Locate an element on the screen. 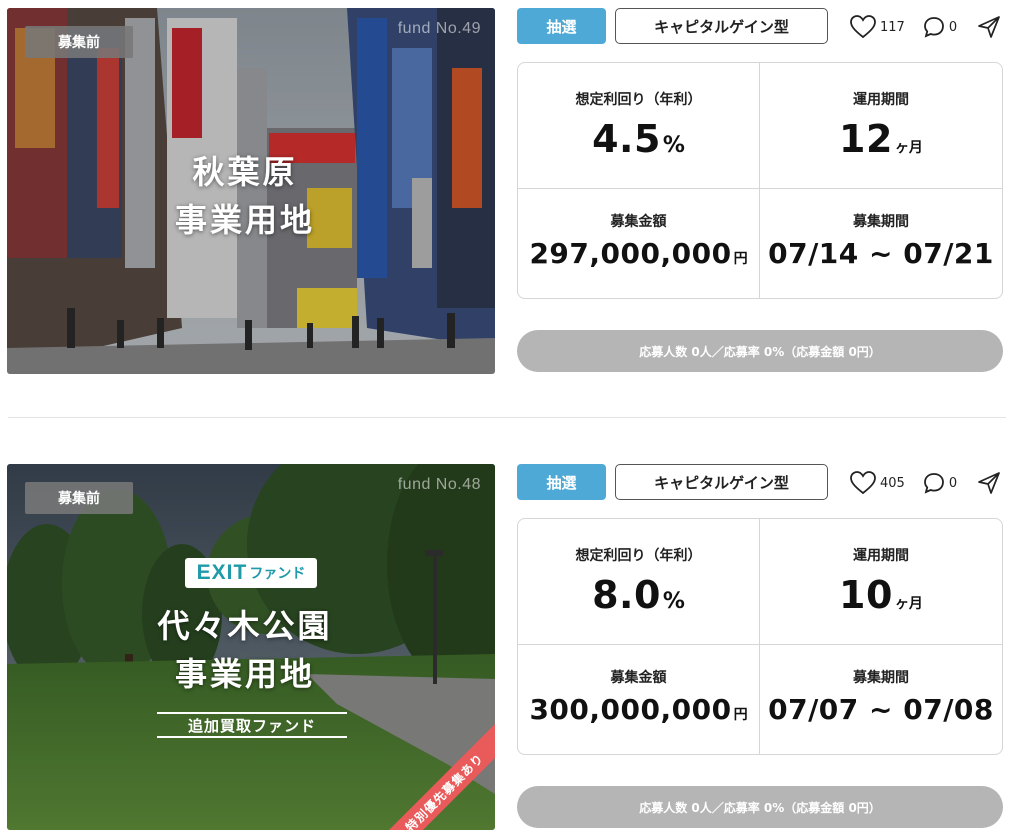 The image size is (1014, 837). term-value: 12 is located at coordinates (866, 139).